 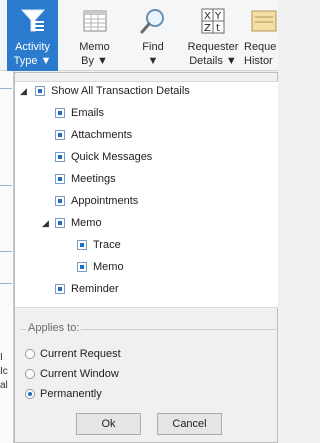 What do you see at coordinates (94, 61) in the screenshot?
I see `memo-by-sublabel: By ▼` at bounding box center [94, 61].